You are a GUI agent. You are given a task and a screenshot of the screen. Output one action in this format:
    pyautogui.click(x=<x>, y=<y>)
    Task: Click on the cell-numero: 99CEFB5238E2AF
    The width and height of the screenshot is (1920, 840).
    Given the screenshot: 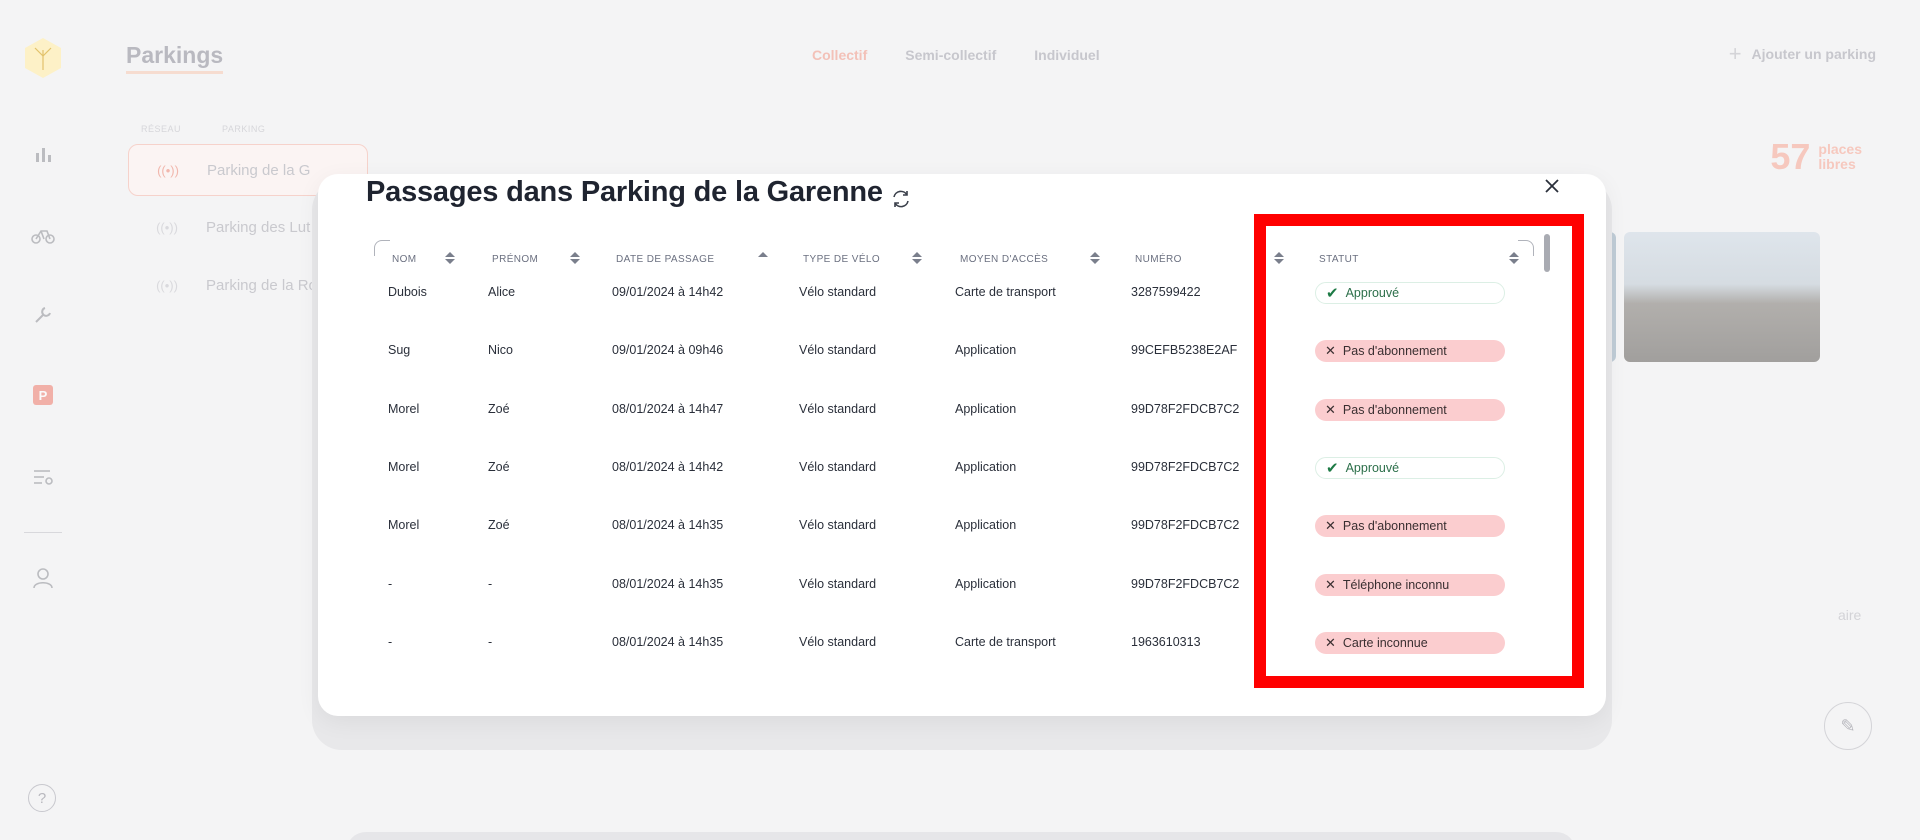 What is the action you would take?
    pyautogui.click(x=1184, y=350)
    